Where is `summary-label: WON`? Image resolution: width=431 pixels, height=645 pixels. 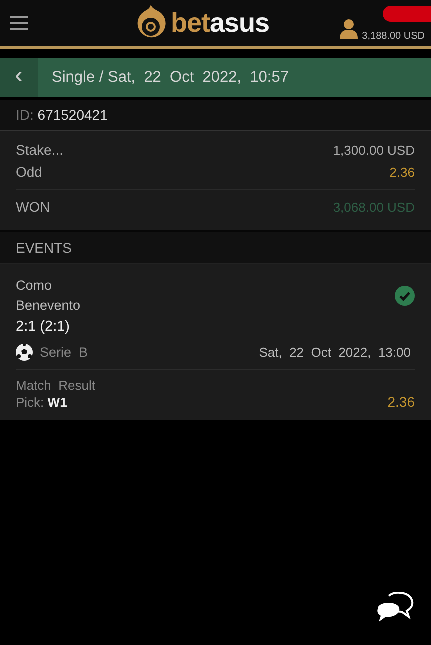 summary-label: WON is located at coordinates (33, 207).